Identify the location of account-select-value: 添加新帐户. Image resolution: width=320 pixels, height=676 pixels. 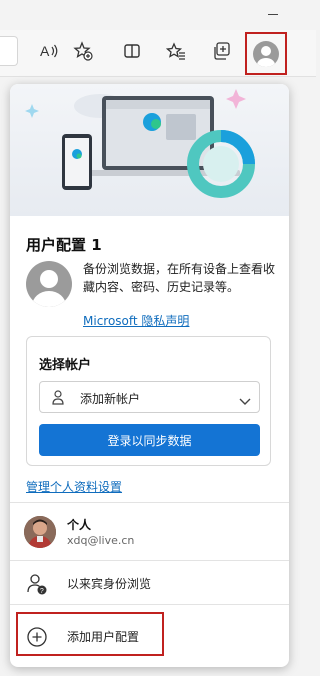
(110, 399).